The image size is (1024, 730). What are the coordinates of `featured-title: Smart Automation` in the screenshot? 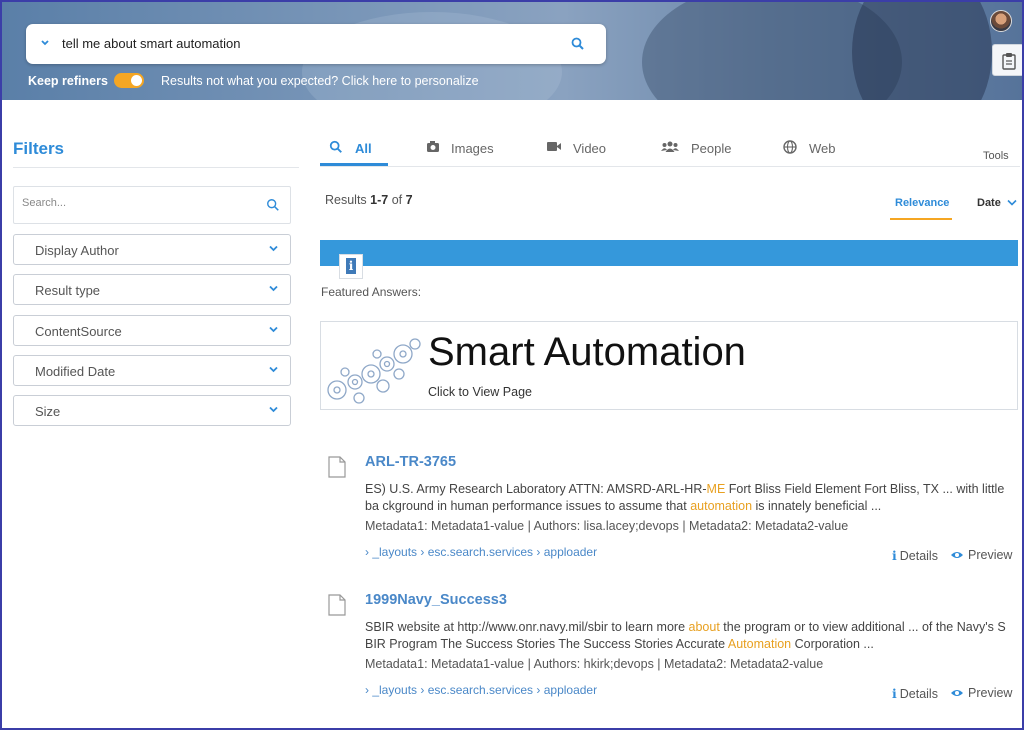 It's located at (587, 352).